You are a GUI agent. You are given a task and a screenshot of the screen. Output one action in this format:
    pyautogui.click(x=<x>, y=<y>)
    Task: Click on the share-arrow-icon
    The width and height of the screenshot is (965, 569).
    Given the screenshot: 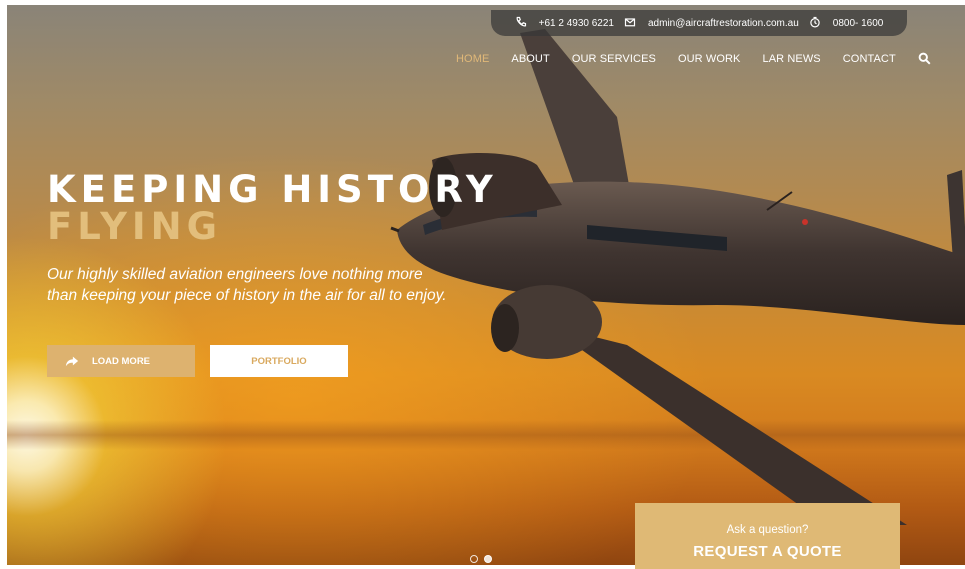 What is the action you would take?
    pyautogui.click(x=72, y=361)
    